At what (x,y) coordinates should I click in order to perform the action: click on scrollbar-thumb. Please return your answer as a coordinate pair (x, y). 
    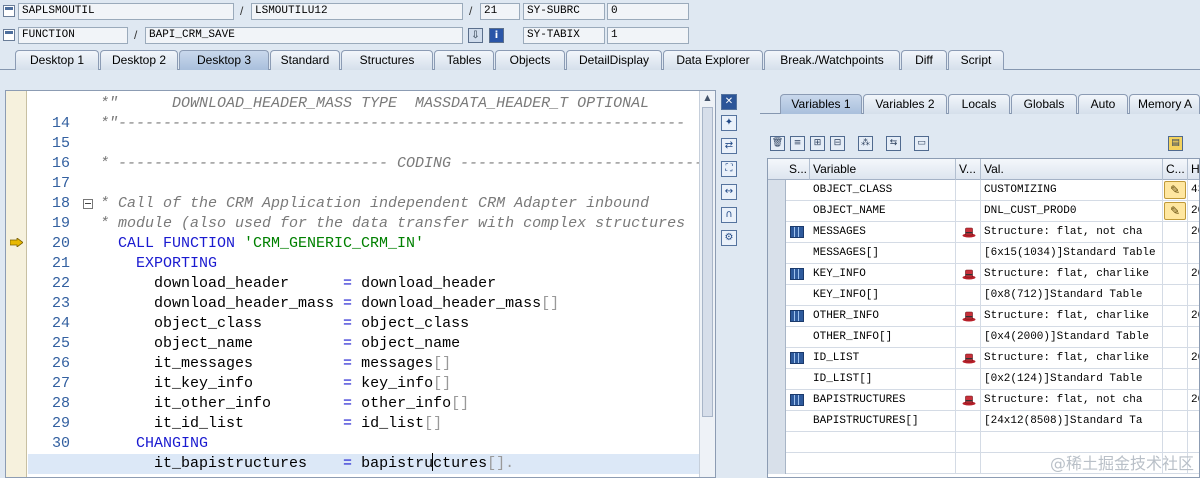
    Looking at the image, I should click on (707, 262).